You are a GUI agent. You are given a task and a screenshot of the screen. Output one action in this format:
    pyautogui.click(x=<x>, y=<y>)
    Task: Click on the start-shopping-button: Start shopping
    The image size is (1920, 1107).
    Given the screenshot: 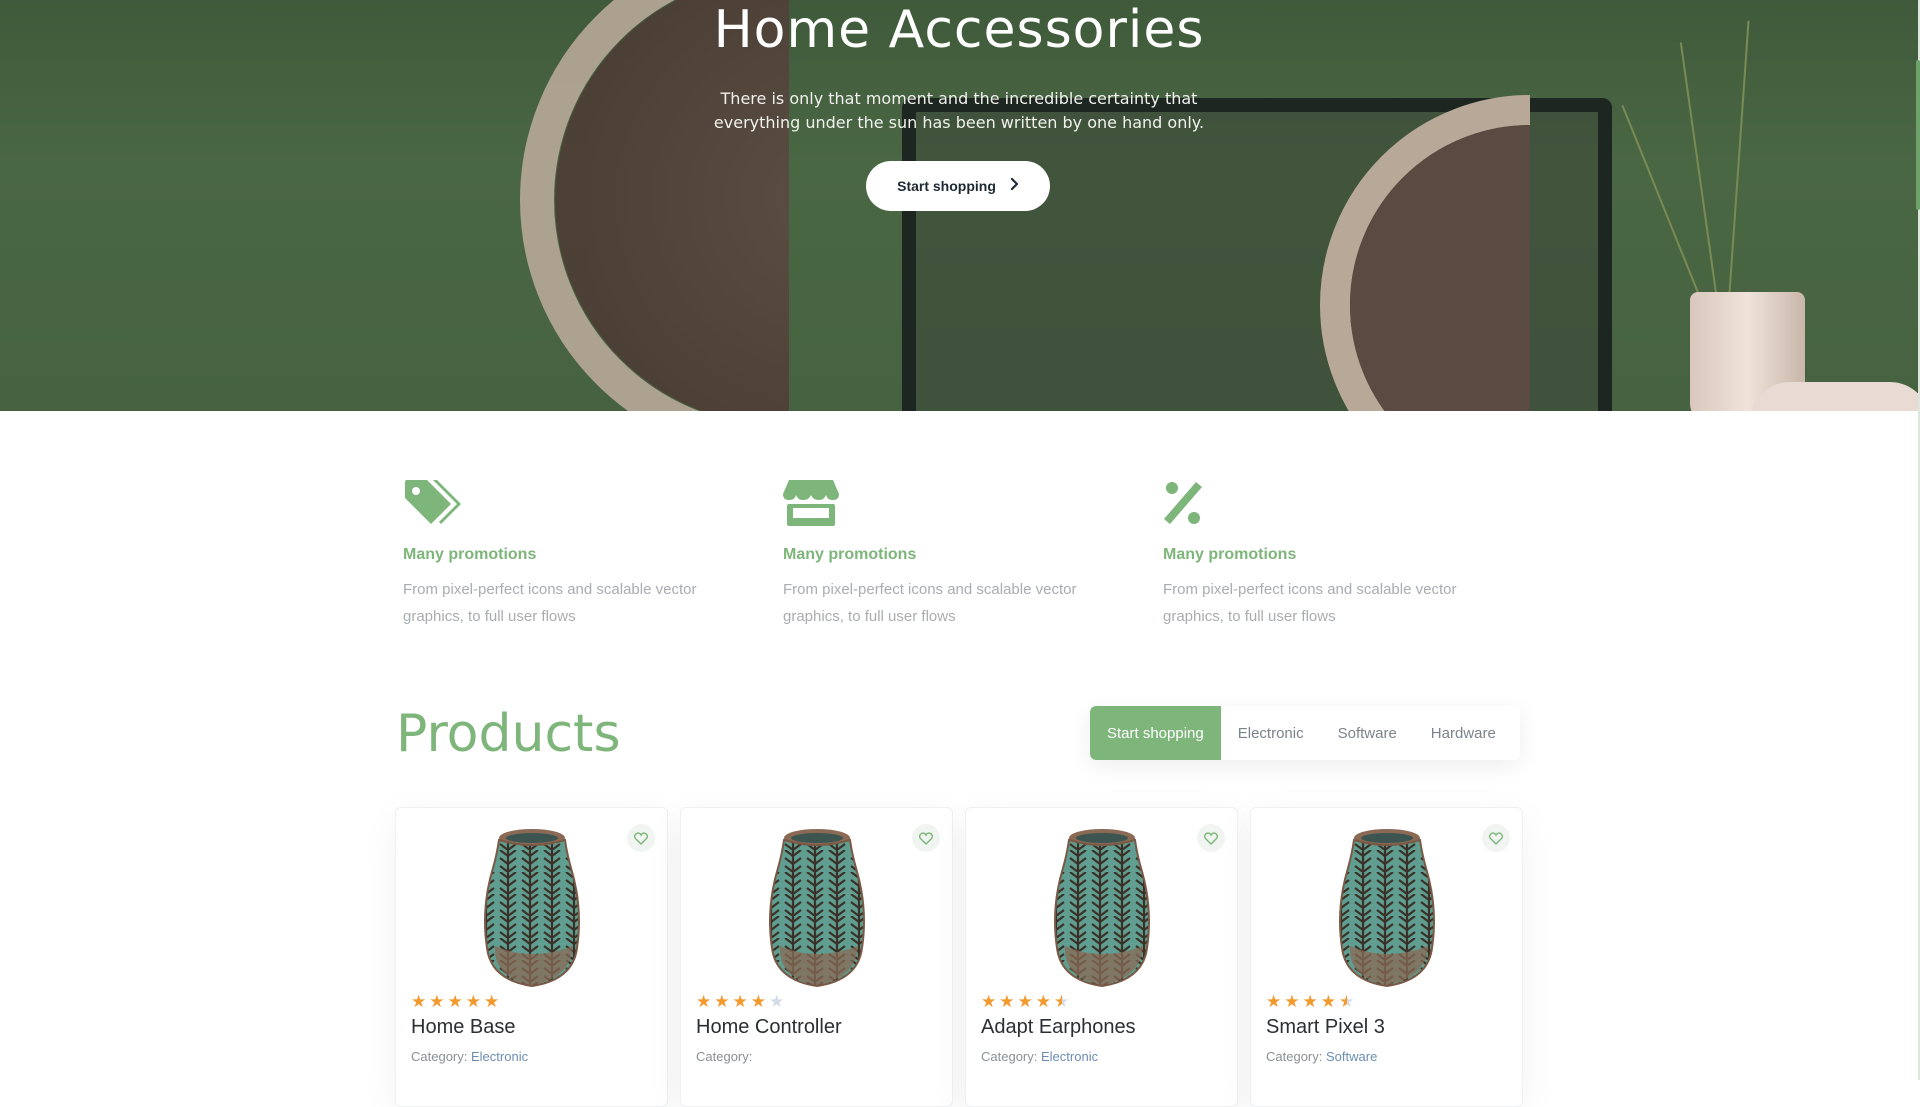 What is the action you would take?
    pyautogui.click(x=958, y=186)
    